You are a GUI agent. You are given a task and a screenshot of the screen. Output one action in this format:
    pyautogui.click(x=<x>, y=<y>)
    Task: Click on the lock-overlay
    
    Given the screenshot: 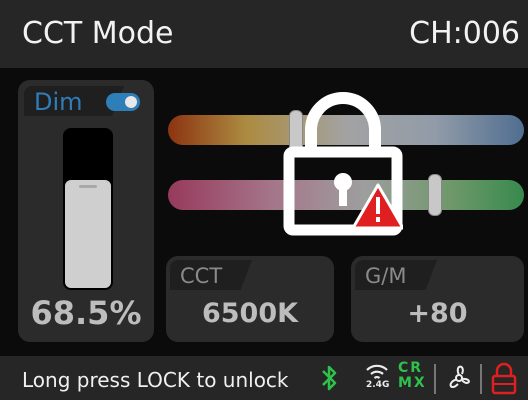 What is the action you would take?
    pyautogui.click(x=344, y=164)
    